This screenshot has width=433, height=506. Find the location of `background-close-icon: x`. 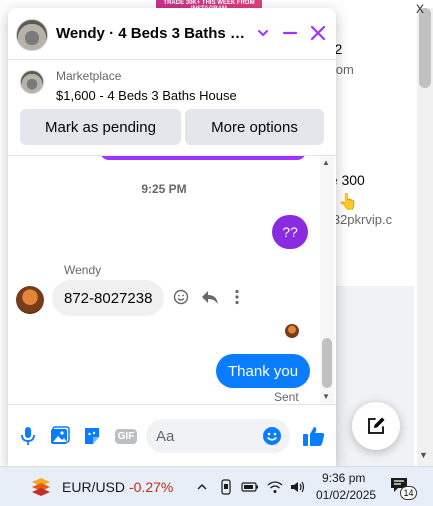

background-close-icon: x is located at coordinates (420, 9).